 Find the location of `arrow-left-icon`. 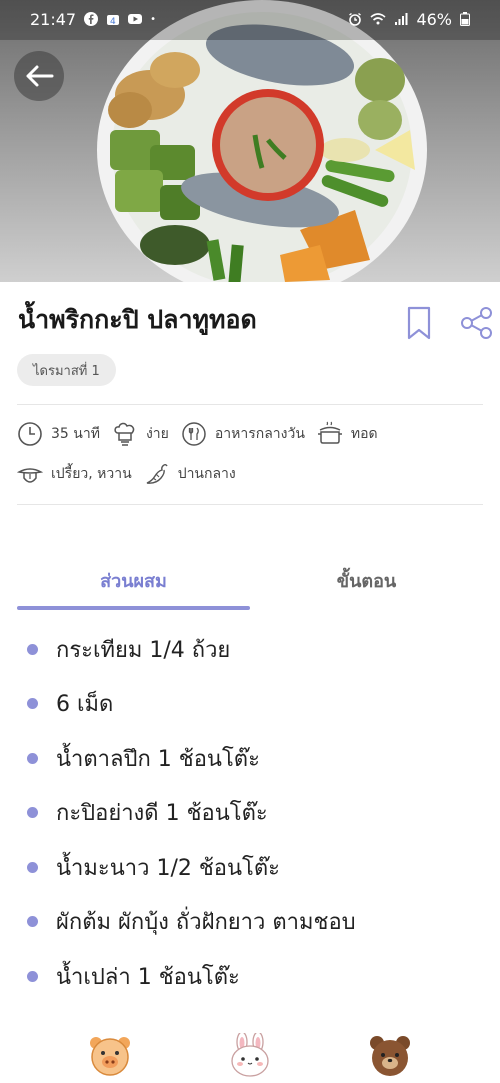

arrow-left-icon is located at coordinates (40, 76).